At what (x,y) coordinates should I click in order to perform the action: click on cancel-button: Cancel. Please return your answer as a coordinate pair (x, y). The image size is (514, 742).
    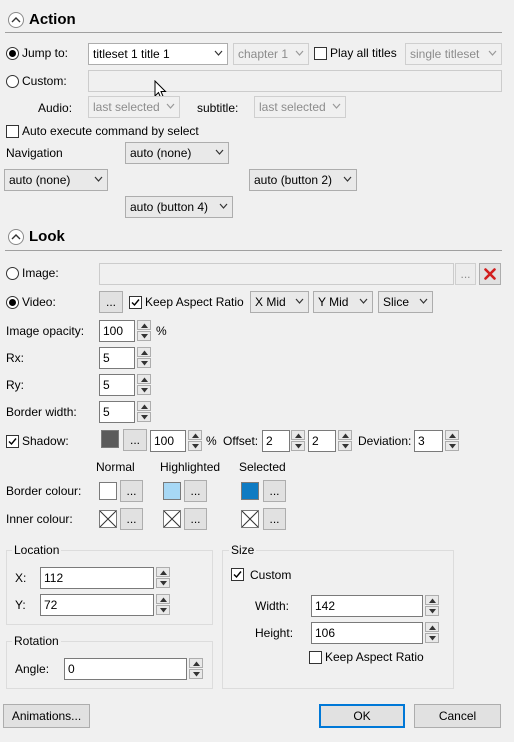
    Looking at the image, I should click on (457, 716).